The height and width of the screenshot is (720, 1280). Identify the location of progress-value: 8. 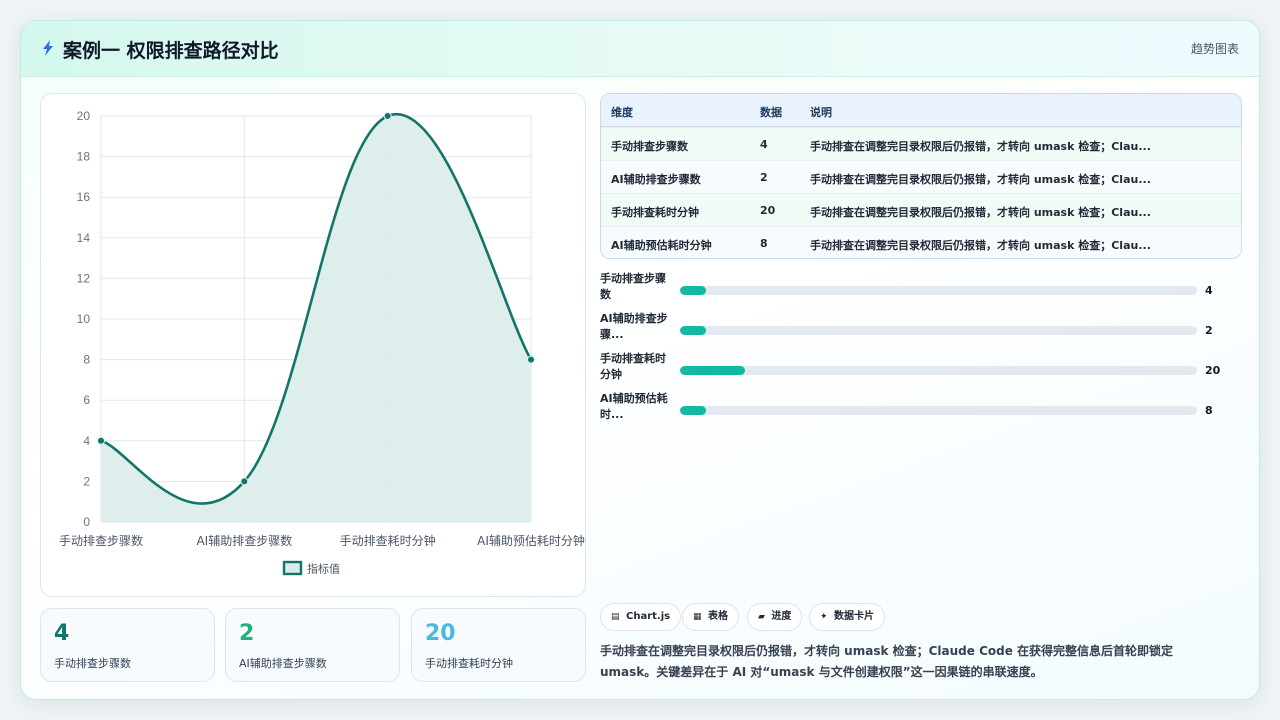
(1209, 410).